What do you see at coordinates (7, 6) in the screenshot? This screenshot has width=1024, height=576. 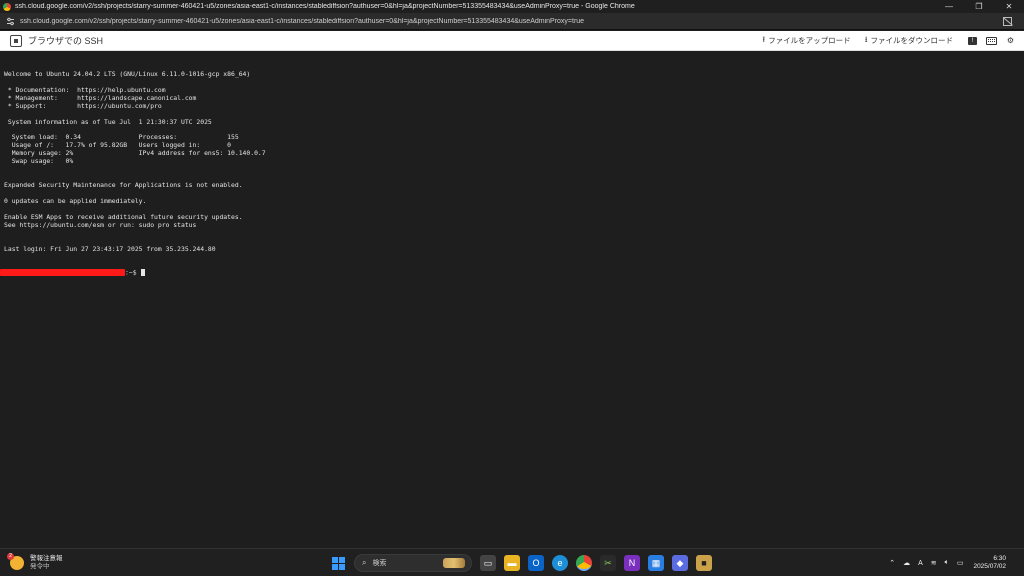 I see `chrome-icon` at bounding box center [7, 6].